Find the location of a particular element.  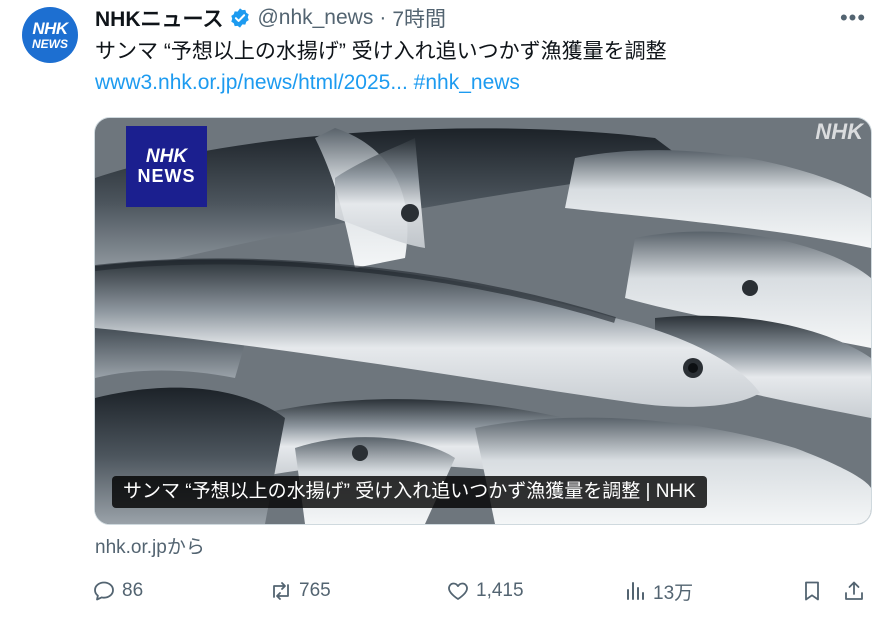

nhk-watermark: NHK is located at coordinates (839, 131).